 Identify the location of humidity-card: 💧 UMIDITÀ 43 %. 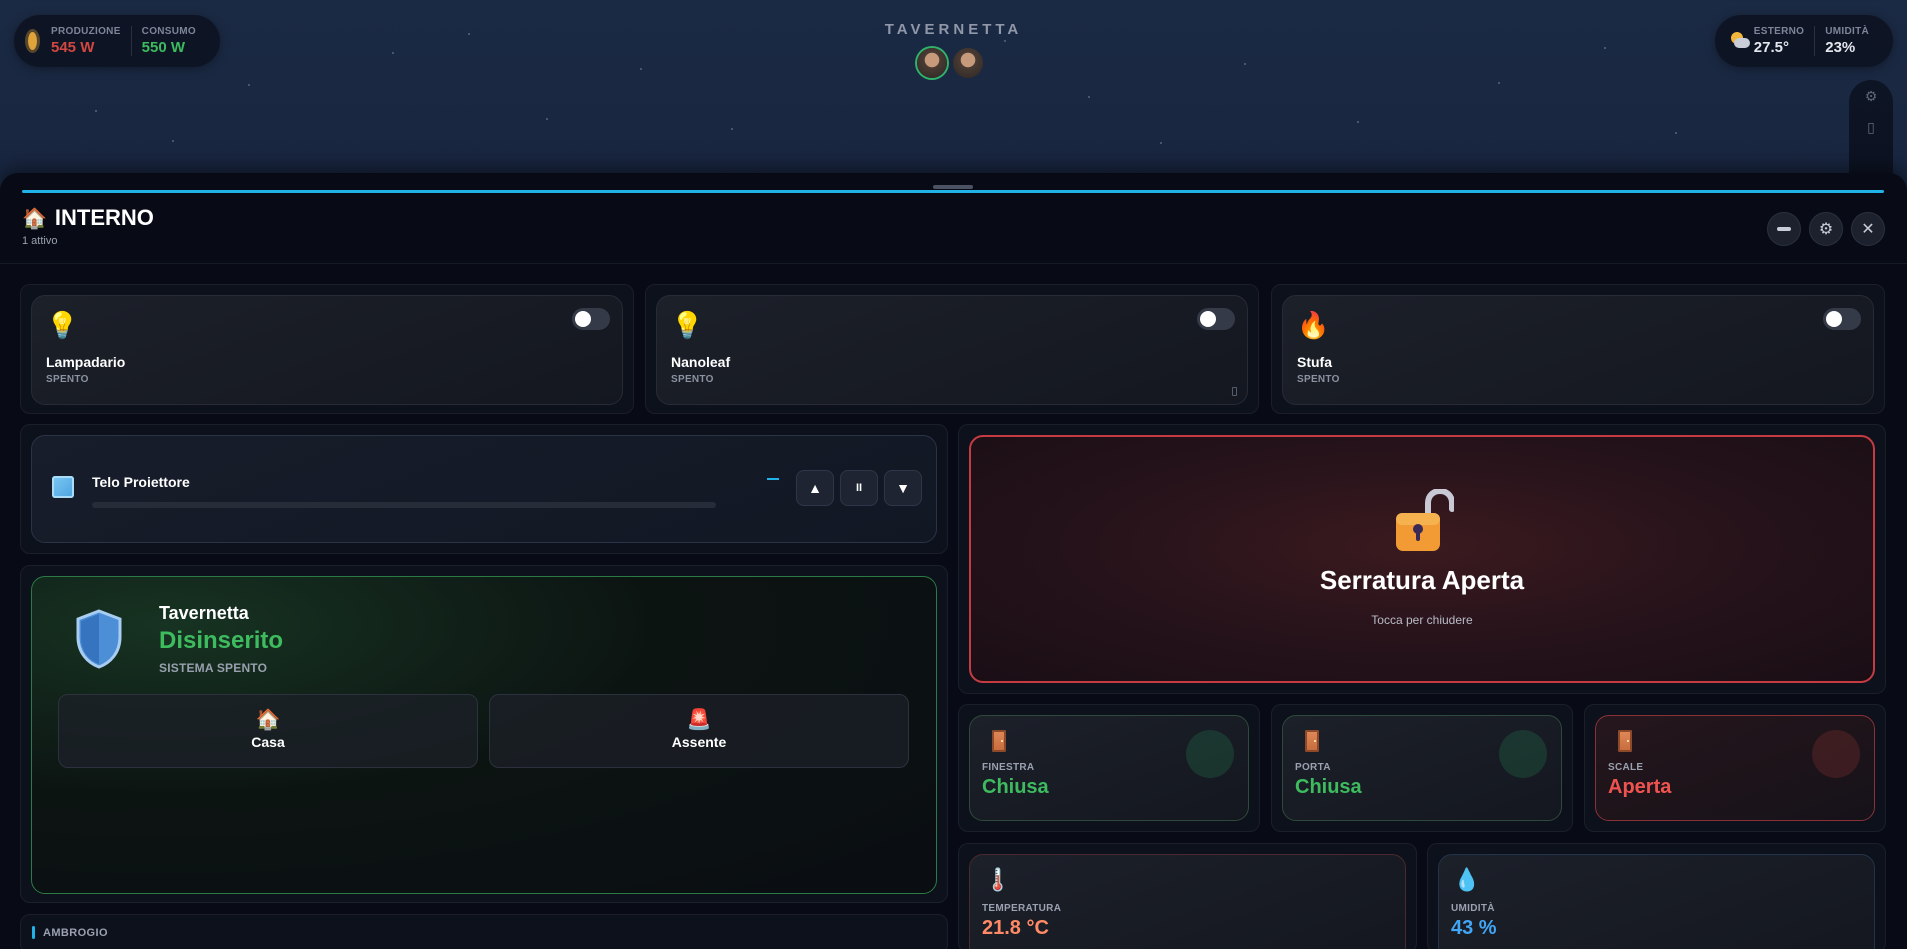
(1656, 901).